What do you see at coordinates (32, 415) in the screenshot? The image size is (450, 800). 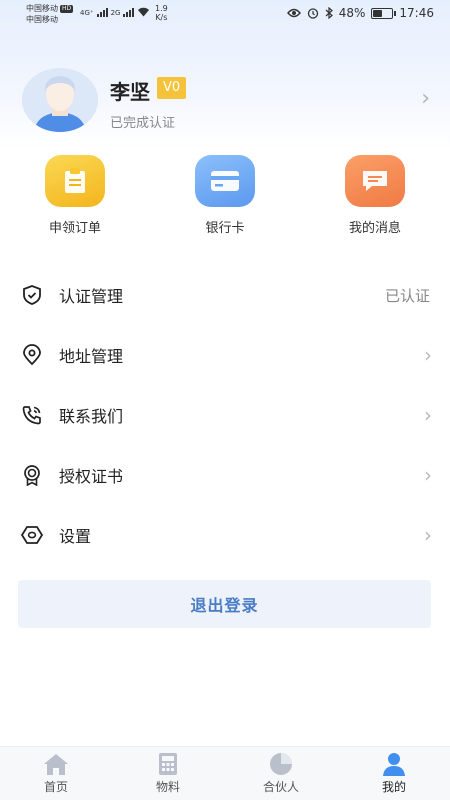 I see `phone-call-icon` at bounding box center [32, 415].